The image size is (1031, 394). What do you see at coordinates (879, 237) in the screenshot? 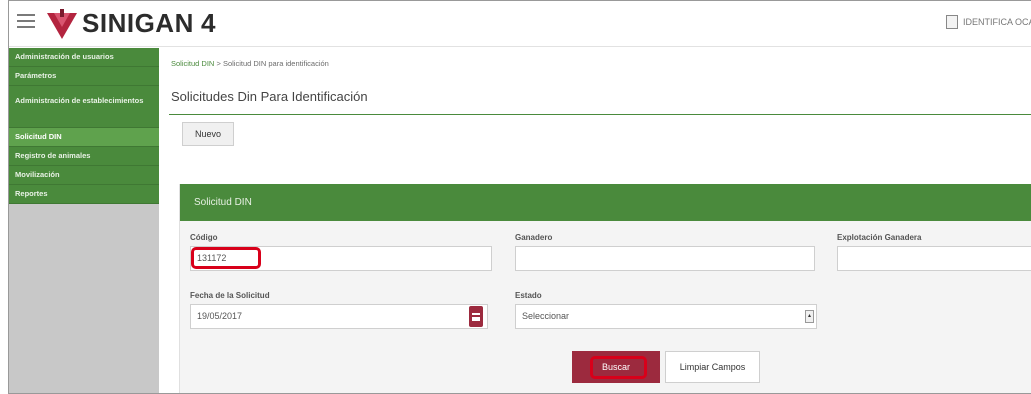
I see `explotacion-label: Explotación Ganadera` at bounding box center [879, 237].